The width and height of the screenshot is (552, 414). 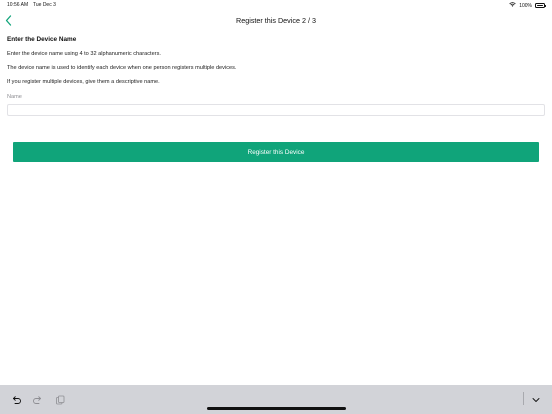 I want to click on wifi-icon, so click(x=512, y=5).